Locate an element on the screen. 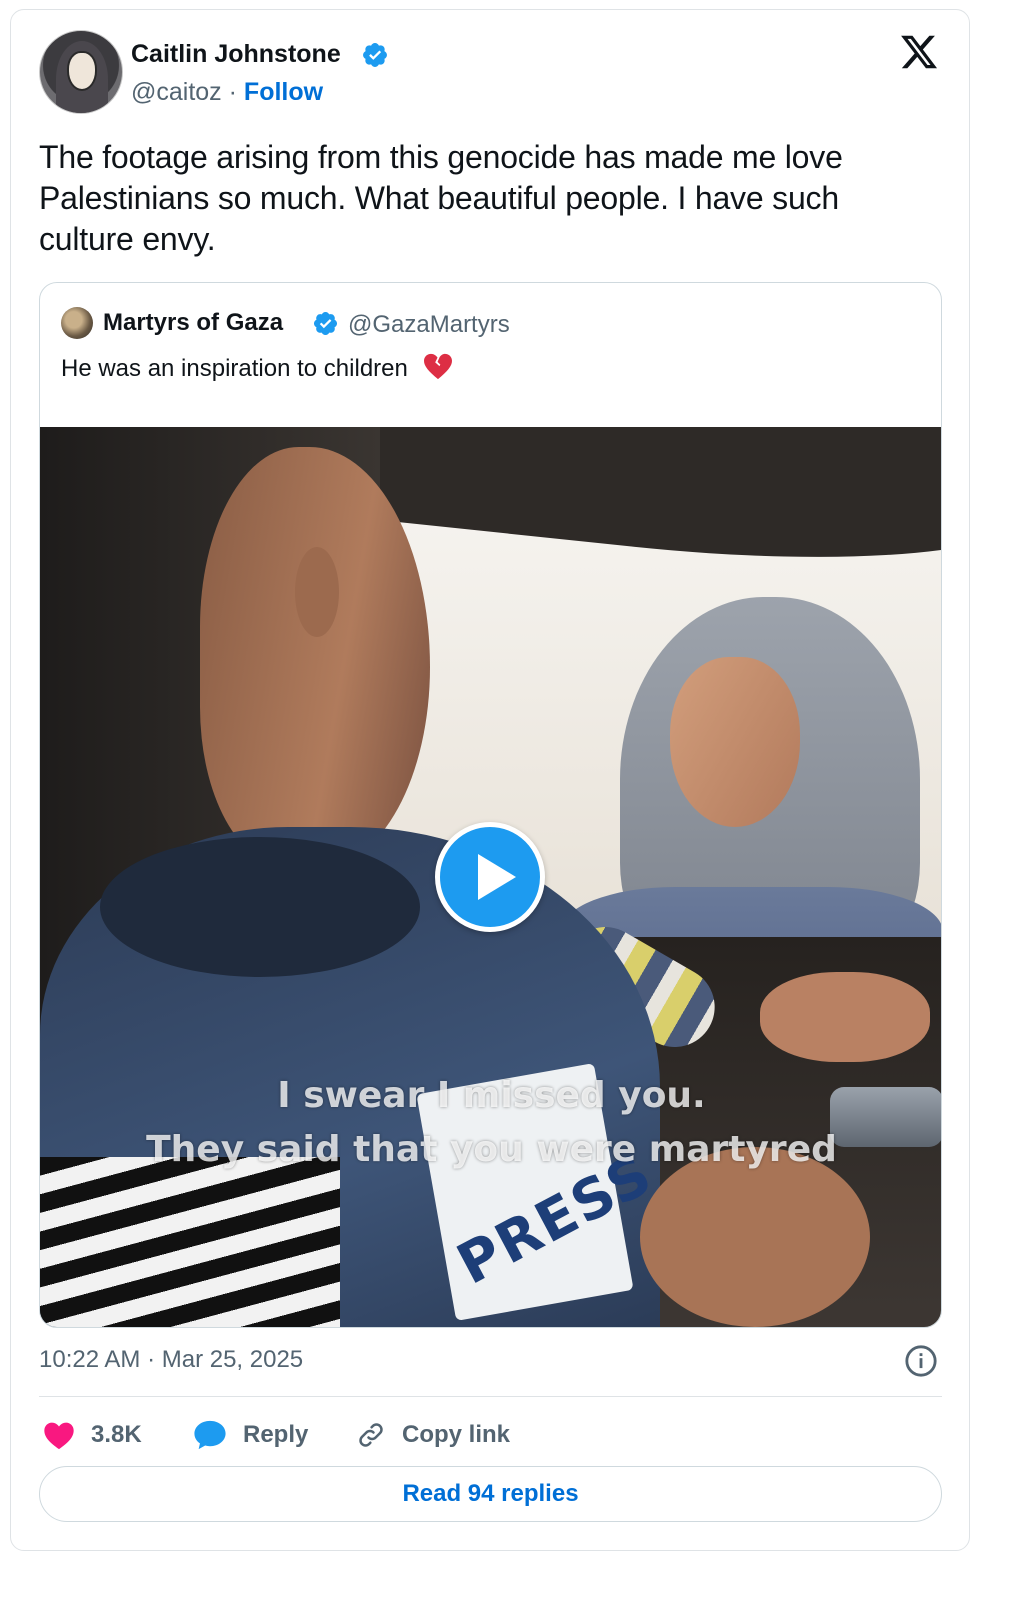 The height and width of the screenshot is (1614, 1010). link-icon is located at coordinates (371, 1435).